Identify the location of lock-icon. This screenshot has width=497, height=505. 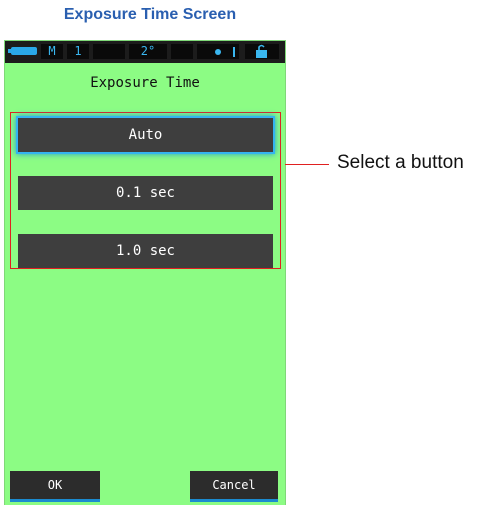
(261, 51).